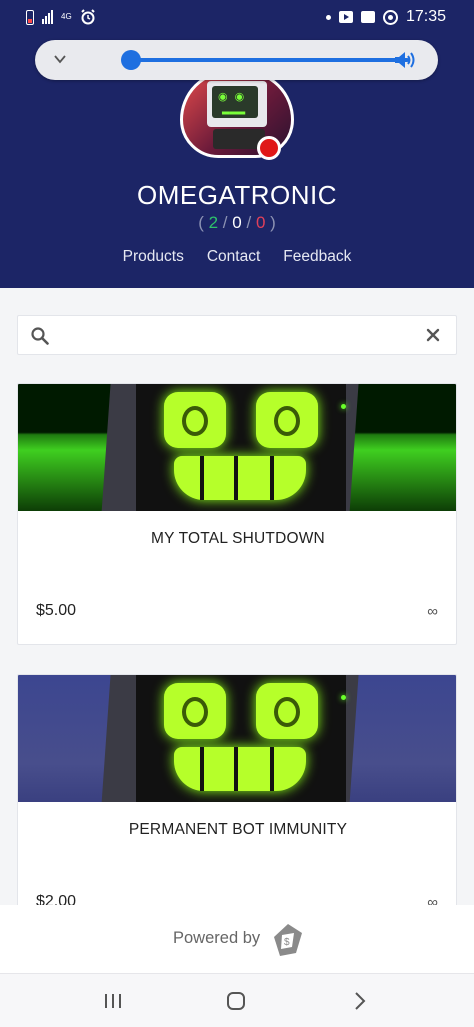  What do you see at coordinates (56, 610) in the screenshot?
I see `product-price: $5.00` at bounding box center [56, 610].